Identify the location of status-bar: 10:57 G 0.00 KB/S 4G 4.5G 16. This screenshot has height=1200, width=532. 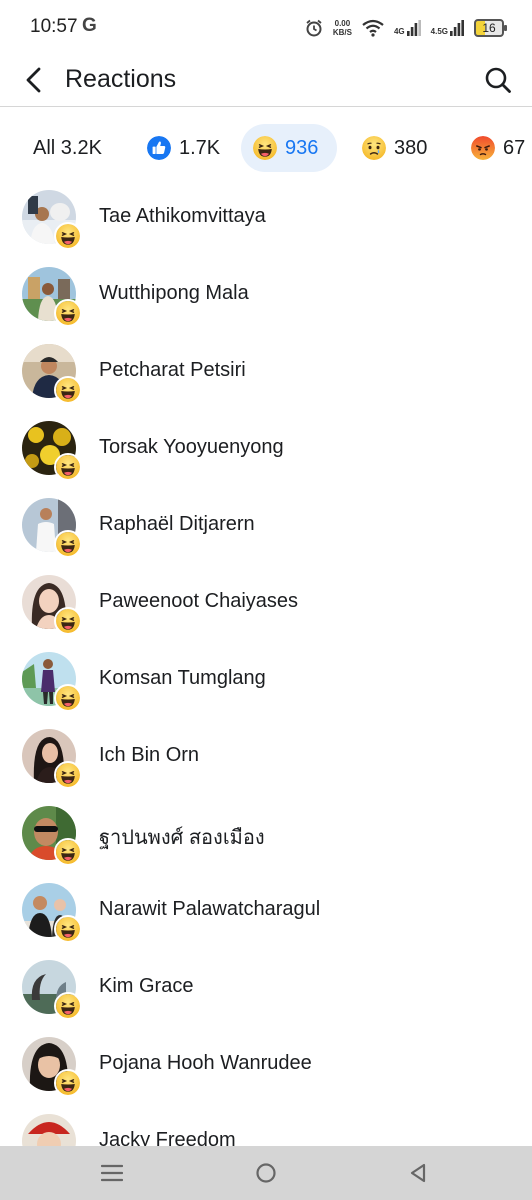
(266, 28).